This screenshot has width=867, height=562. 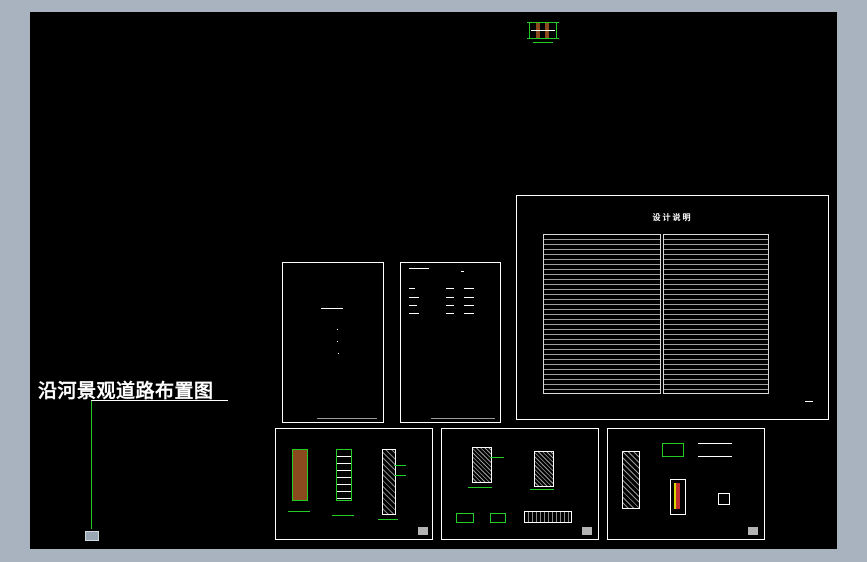 I want to click on title-underline, so click(x=159, y=400).